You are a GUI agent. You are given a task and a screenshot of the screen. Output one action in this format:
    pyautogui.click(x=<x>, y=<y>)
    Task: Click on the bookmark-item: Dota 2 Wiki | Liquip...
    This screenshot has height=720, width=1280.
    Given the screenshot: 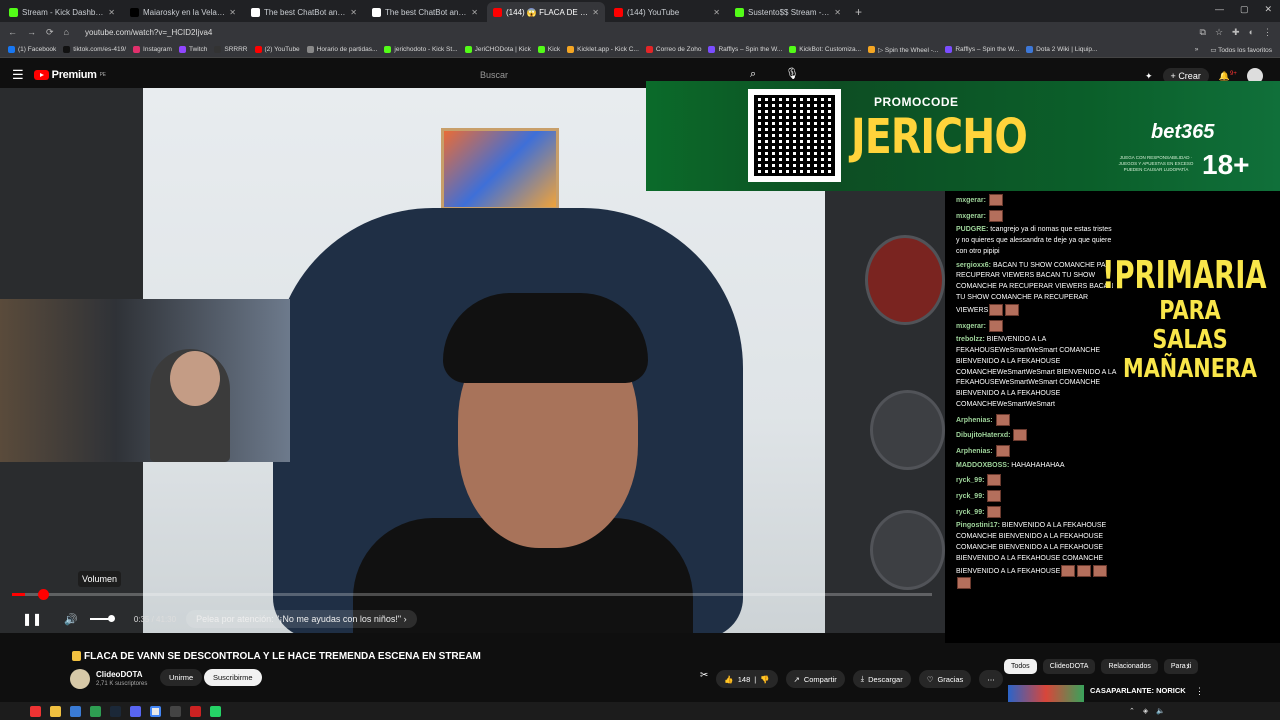 What is the action you would take?
    pyautogui.click(x=1061, y=49)
    